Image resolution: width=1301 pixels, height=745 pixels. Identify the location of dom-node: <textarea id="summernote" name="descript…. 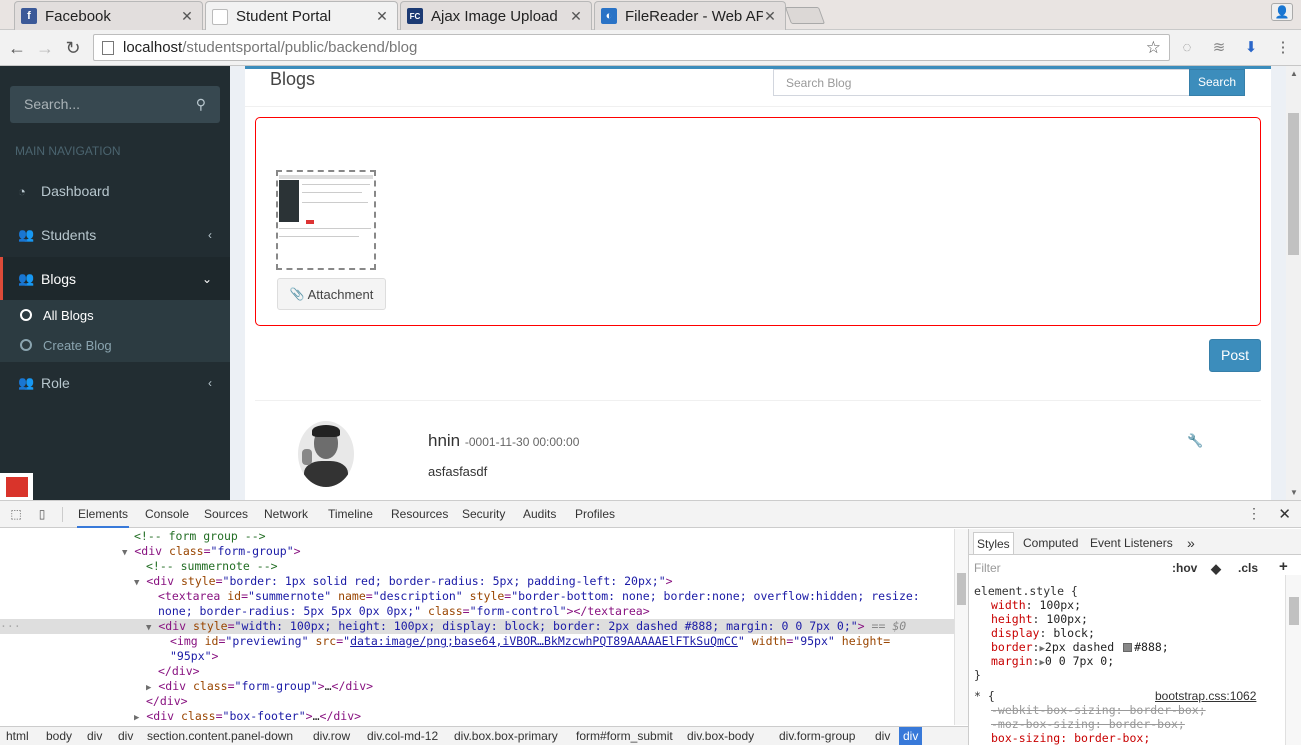
(539, 596).